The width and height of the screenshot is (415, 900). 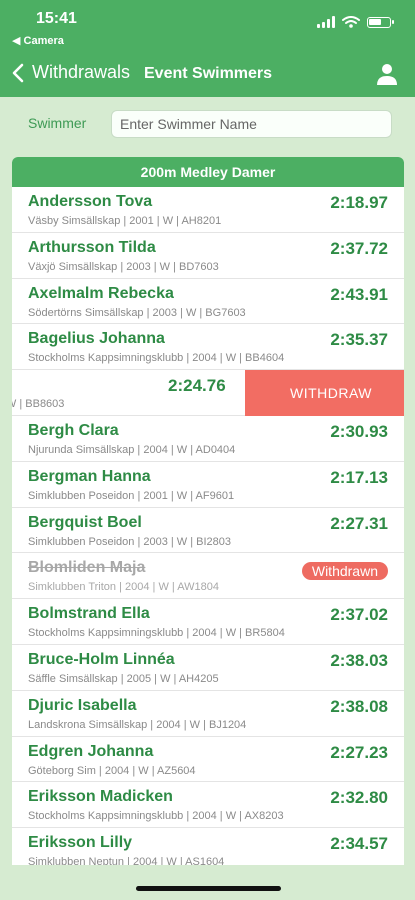 What do you see at coordinates (90, 201) in the screenshot?
I see `swimmer-name: Andersson Tova` at bounding box center [90, 201].